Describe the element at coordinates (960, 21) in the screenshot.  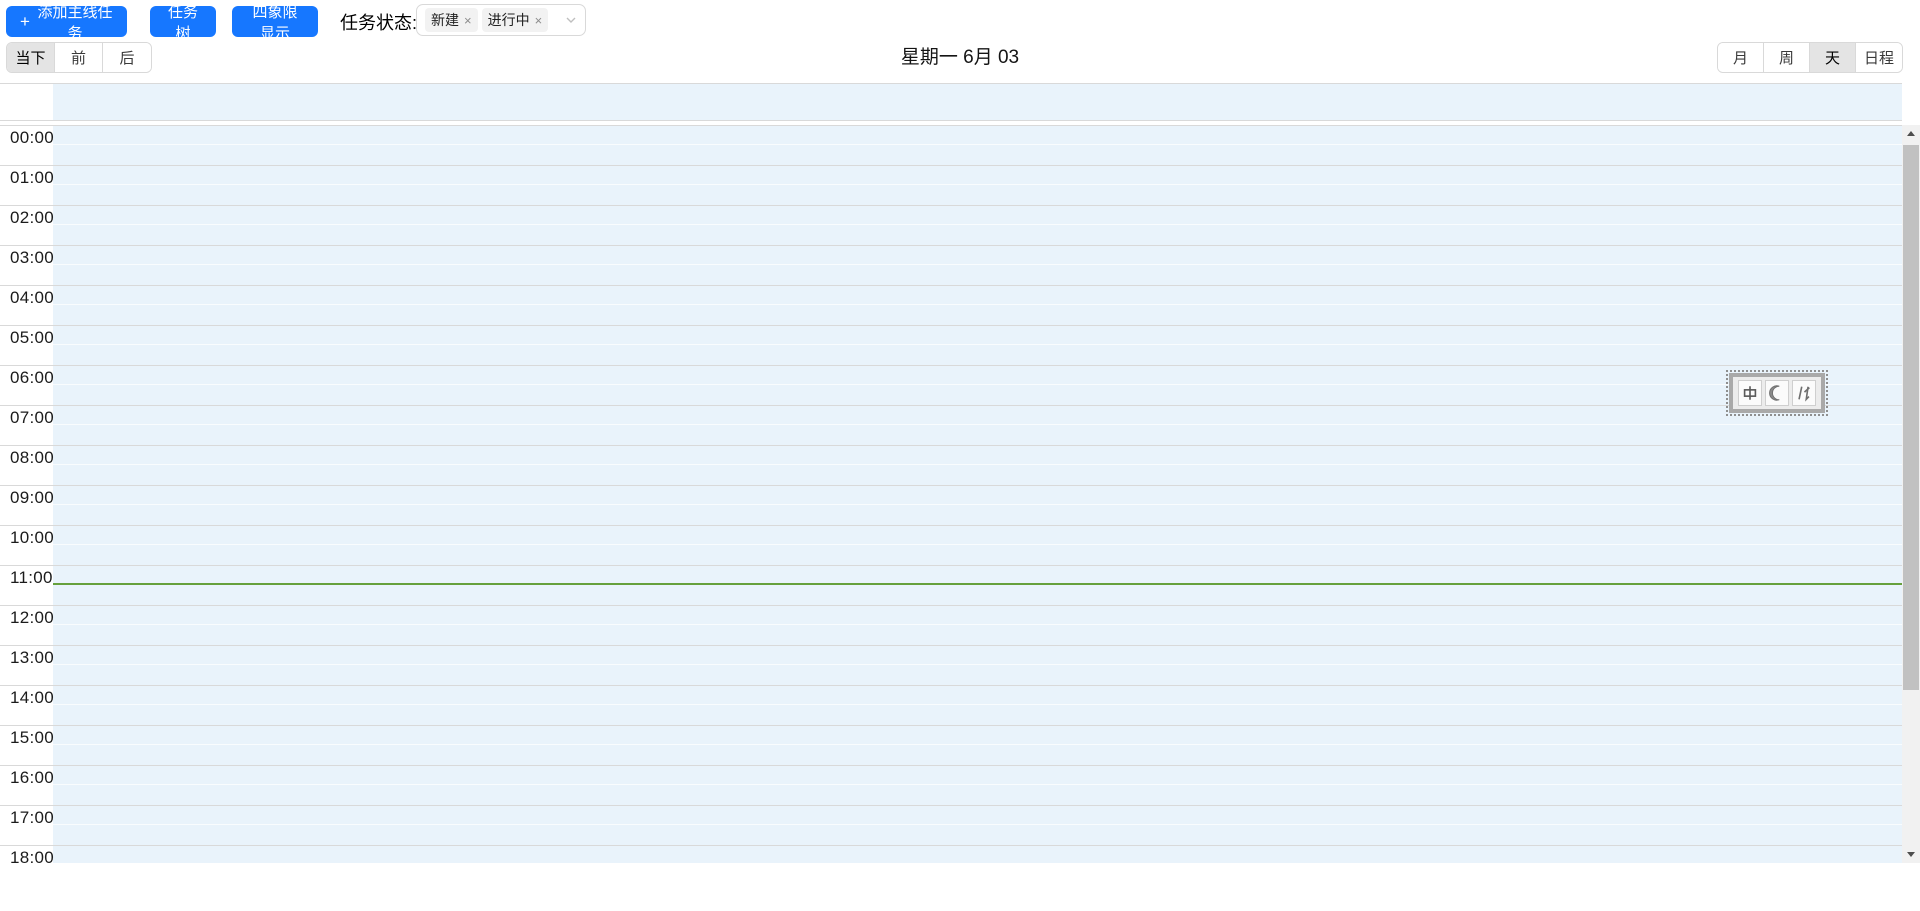
I see `toolbar: + 添加主线任务 任务树 四象限显示 任务状态: 新建 × 进行中 ×` at that location.